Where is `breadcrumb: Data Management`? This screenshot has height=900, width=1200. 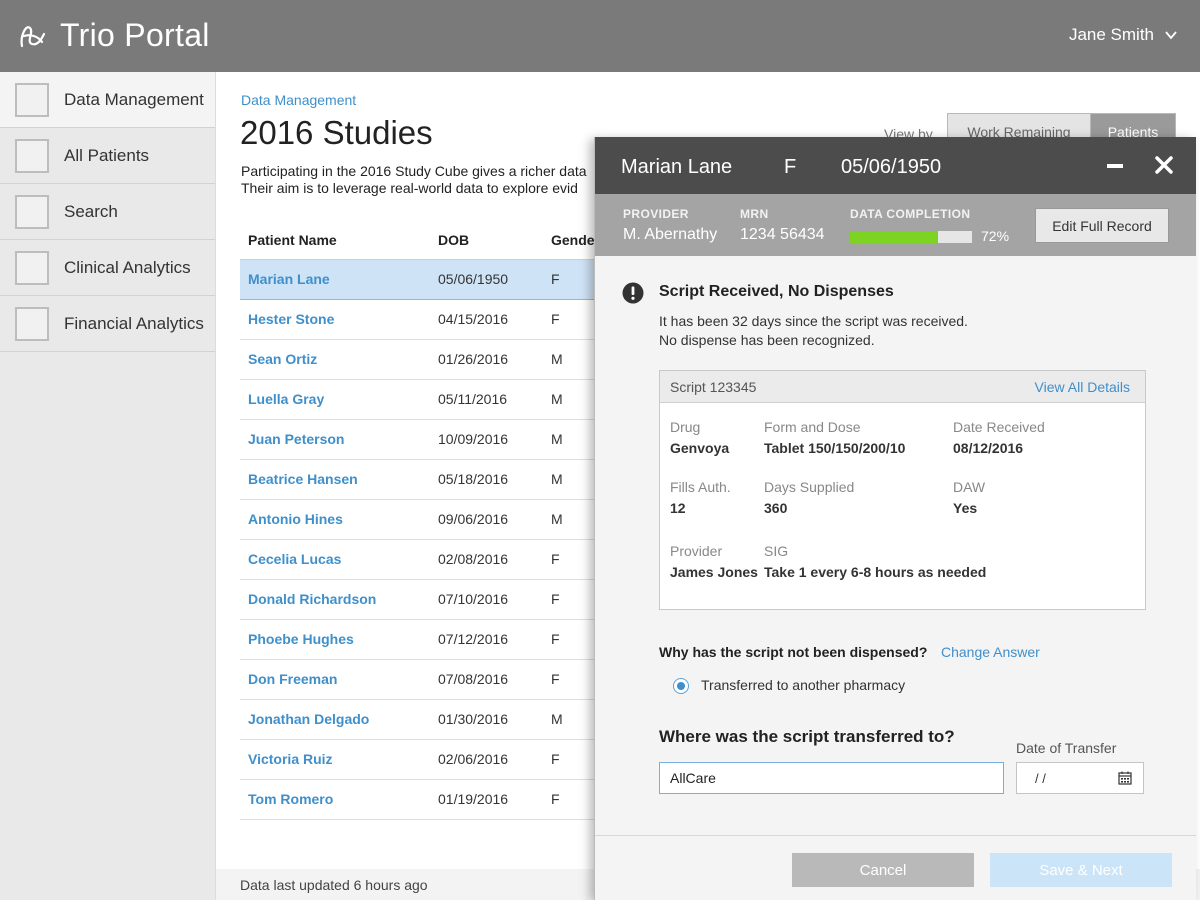 breadcrumb: Data Management is located at coordinates (298, 100).